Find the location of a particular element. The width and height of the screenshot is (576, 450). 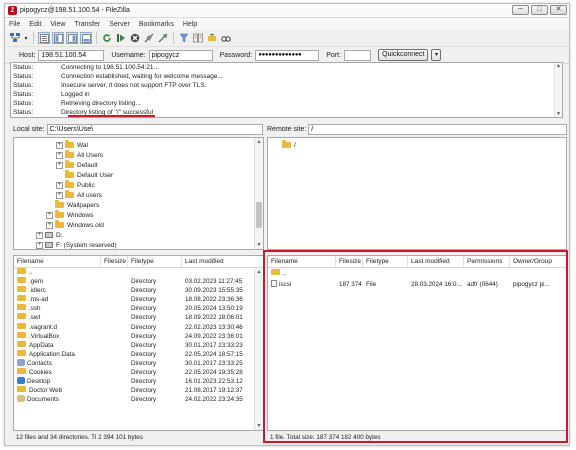

site-manager-icon is located at coordinates (15, 38).